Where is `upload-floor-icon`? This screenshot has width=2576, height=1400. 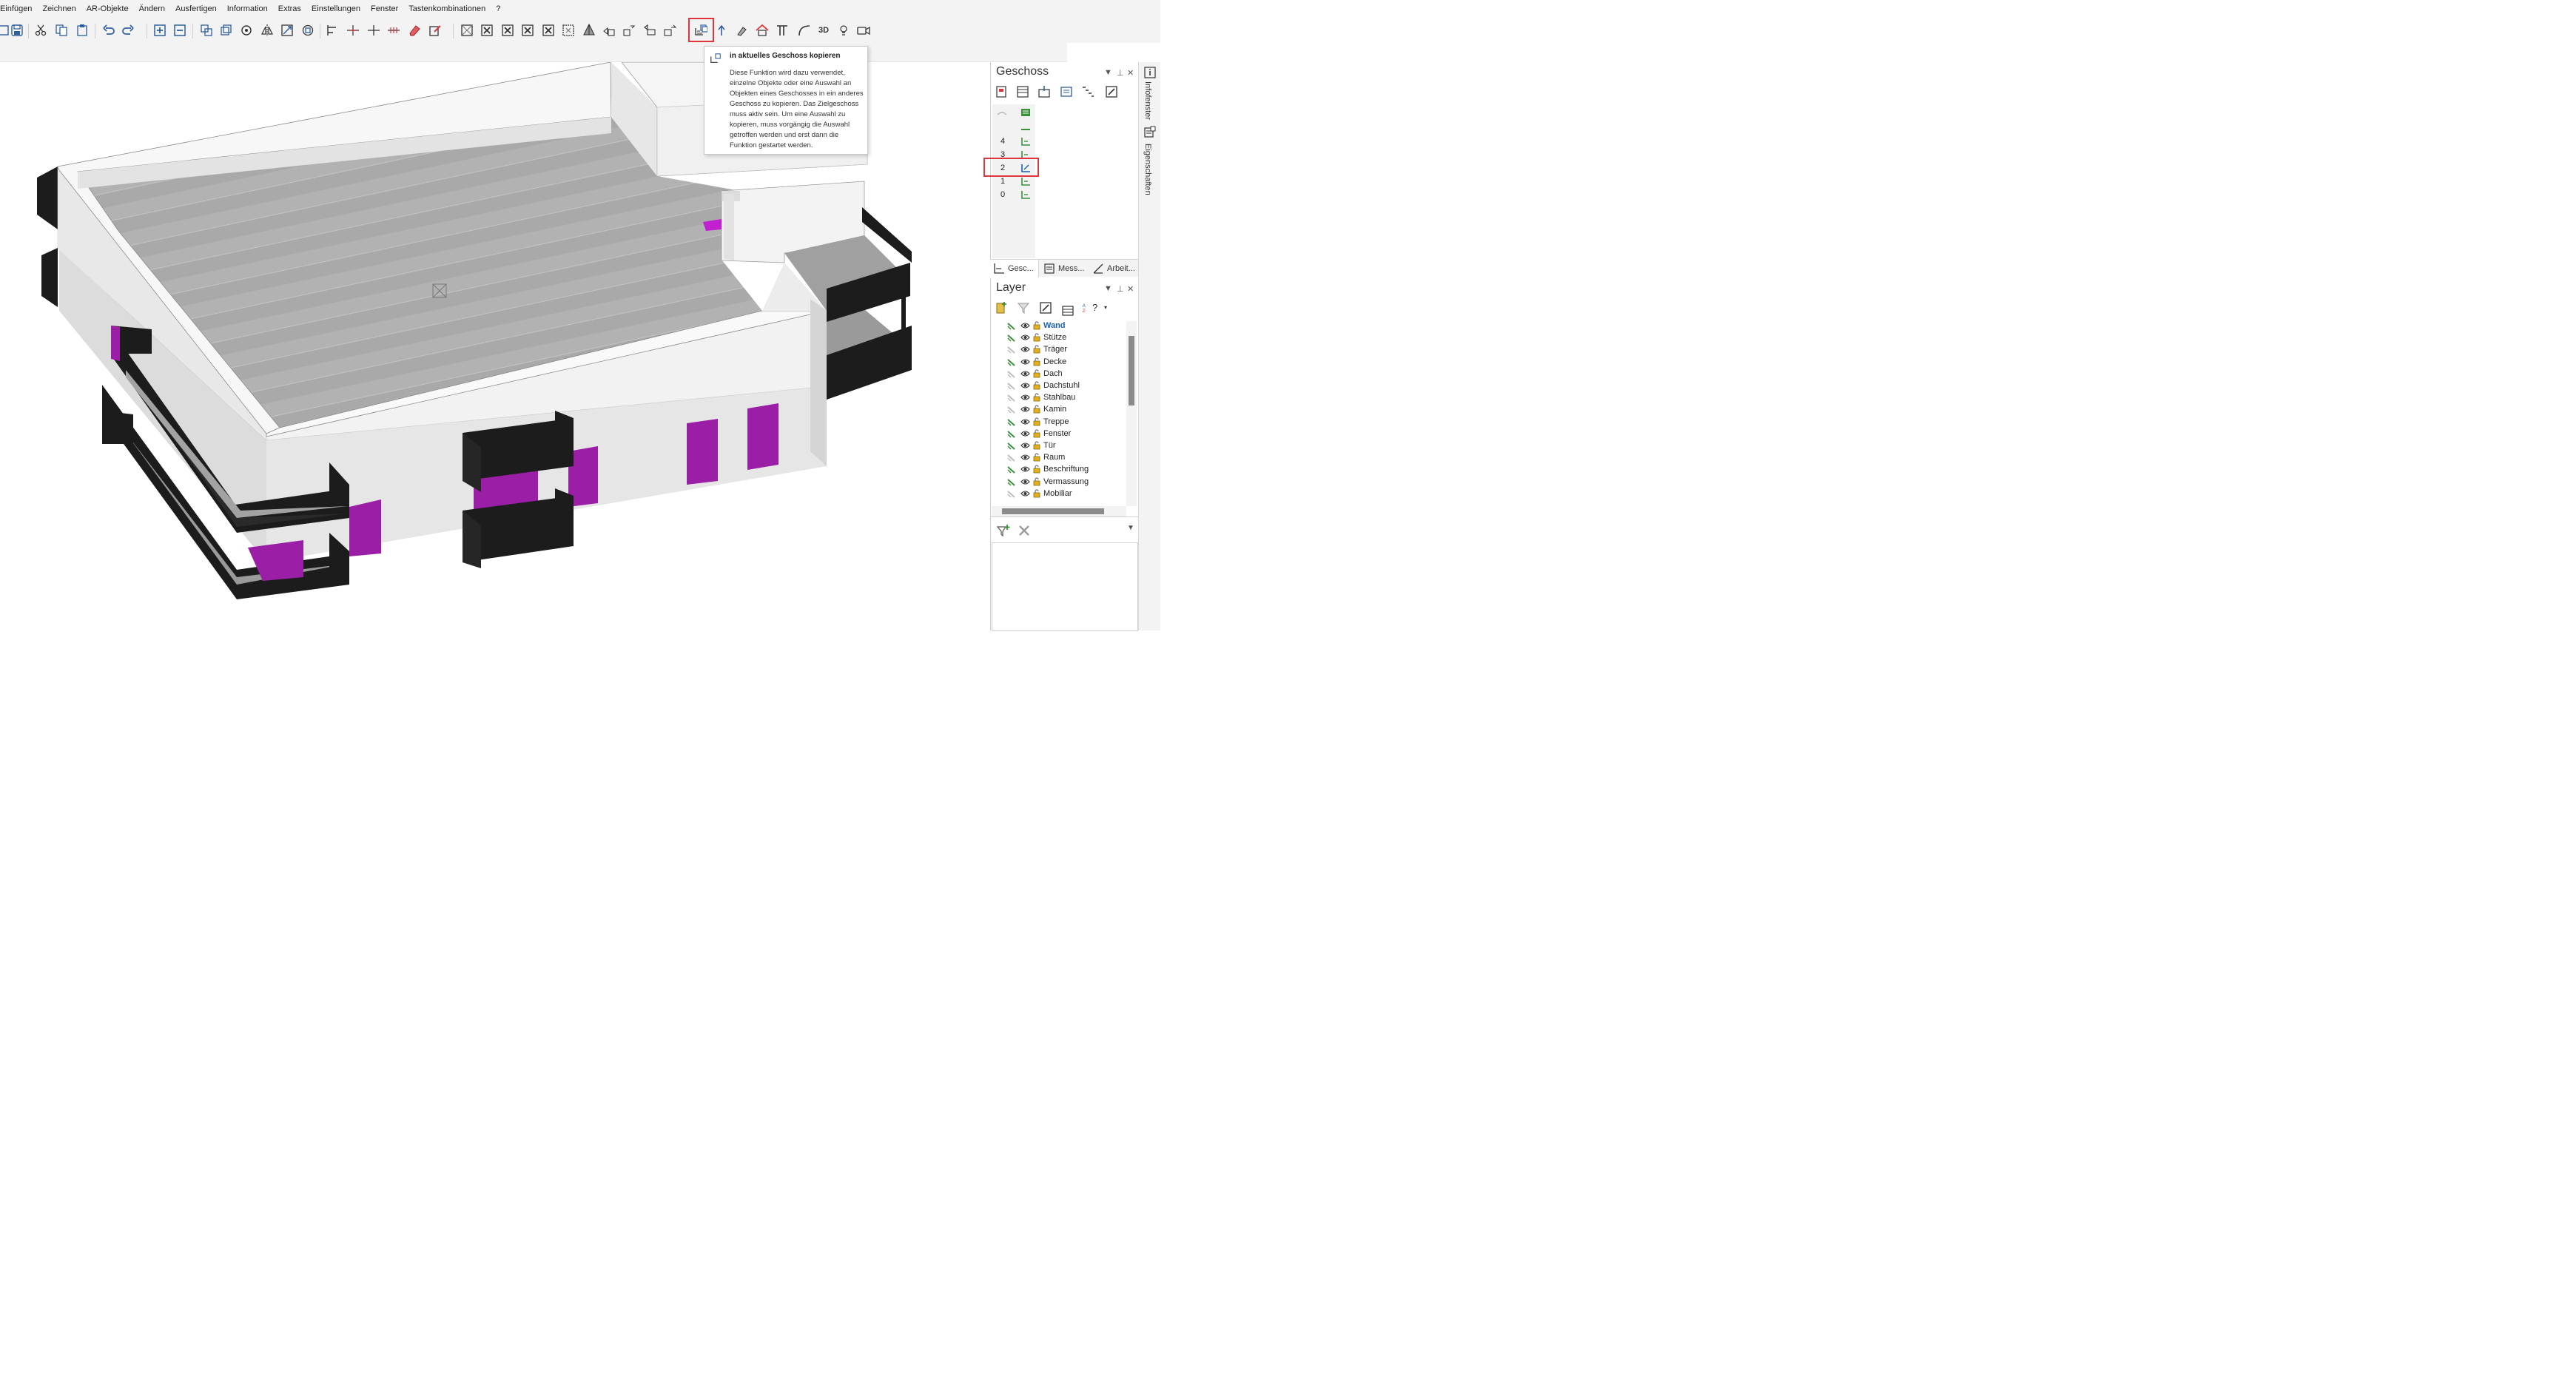 upload-floor-icon is located at coordinates (721, 30).